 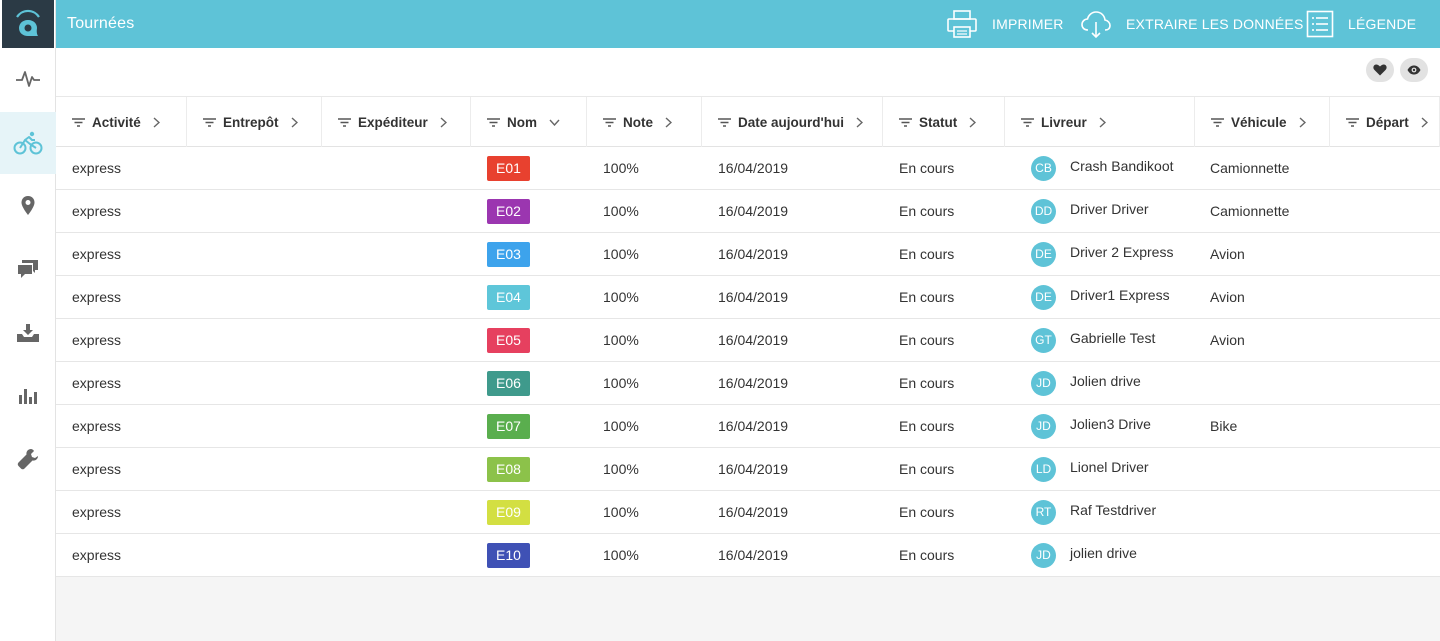 What do you see at coordinates (1064, 122) in the screenshot?
I see `column-header-label: Livreur` at bounding box center [1064, 122].